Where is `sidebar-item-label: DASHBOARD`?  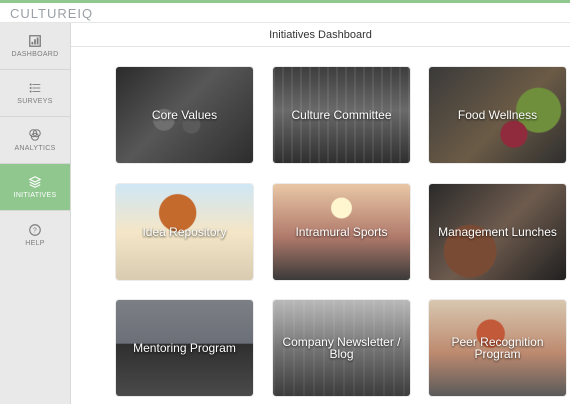 sidebar-item-label: DASHBOARD is located at coordinates (35, 54).